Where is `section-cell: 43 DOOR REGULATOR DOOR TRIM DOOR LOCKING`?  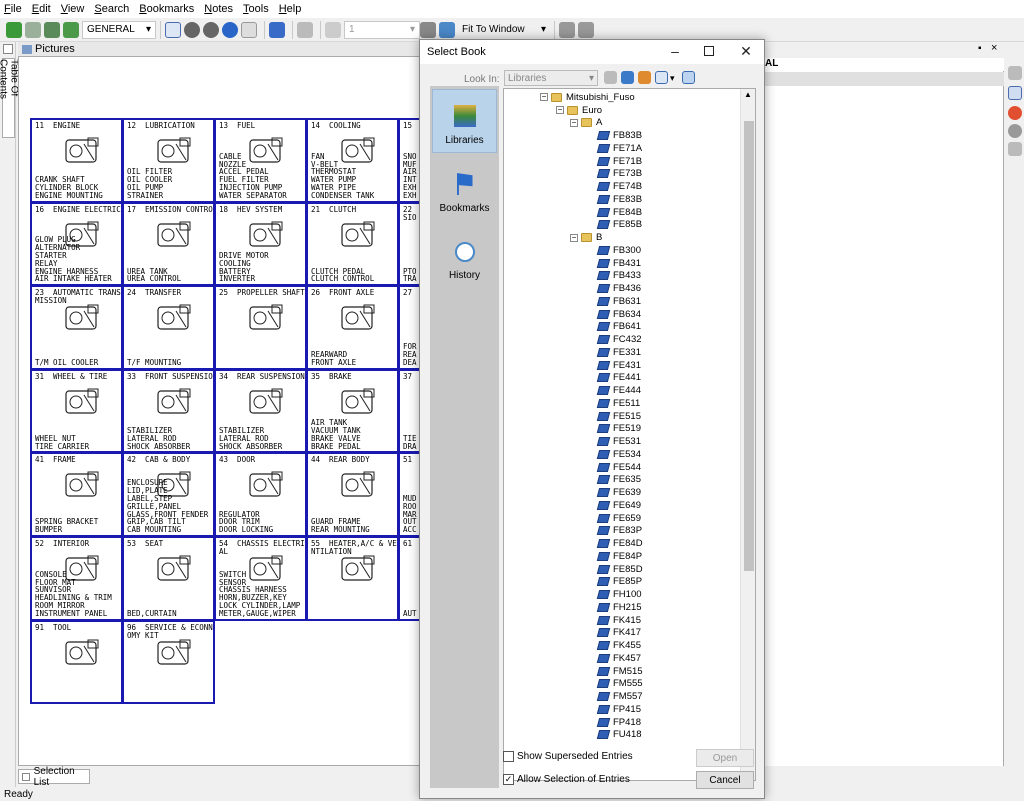
section-cell: 43 DOOR REGULATOR DOOR TRIM DOOR LOCKING is located at coordinates (260, 494).